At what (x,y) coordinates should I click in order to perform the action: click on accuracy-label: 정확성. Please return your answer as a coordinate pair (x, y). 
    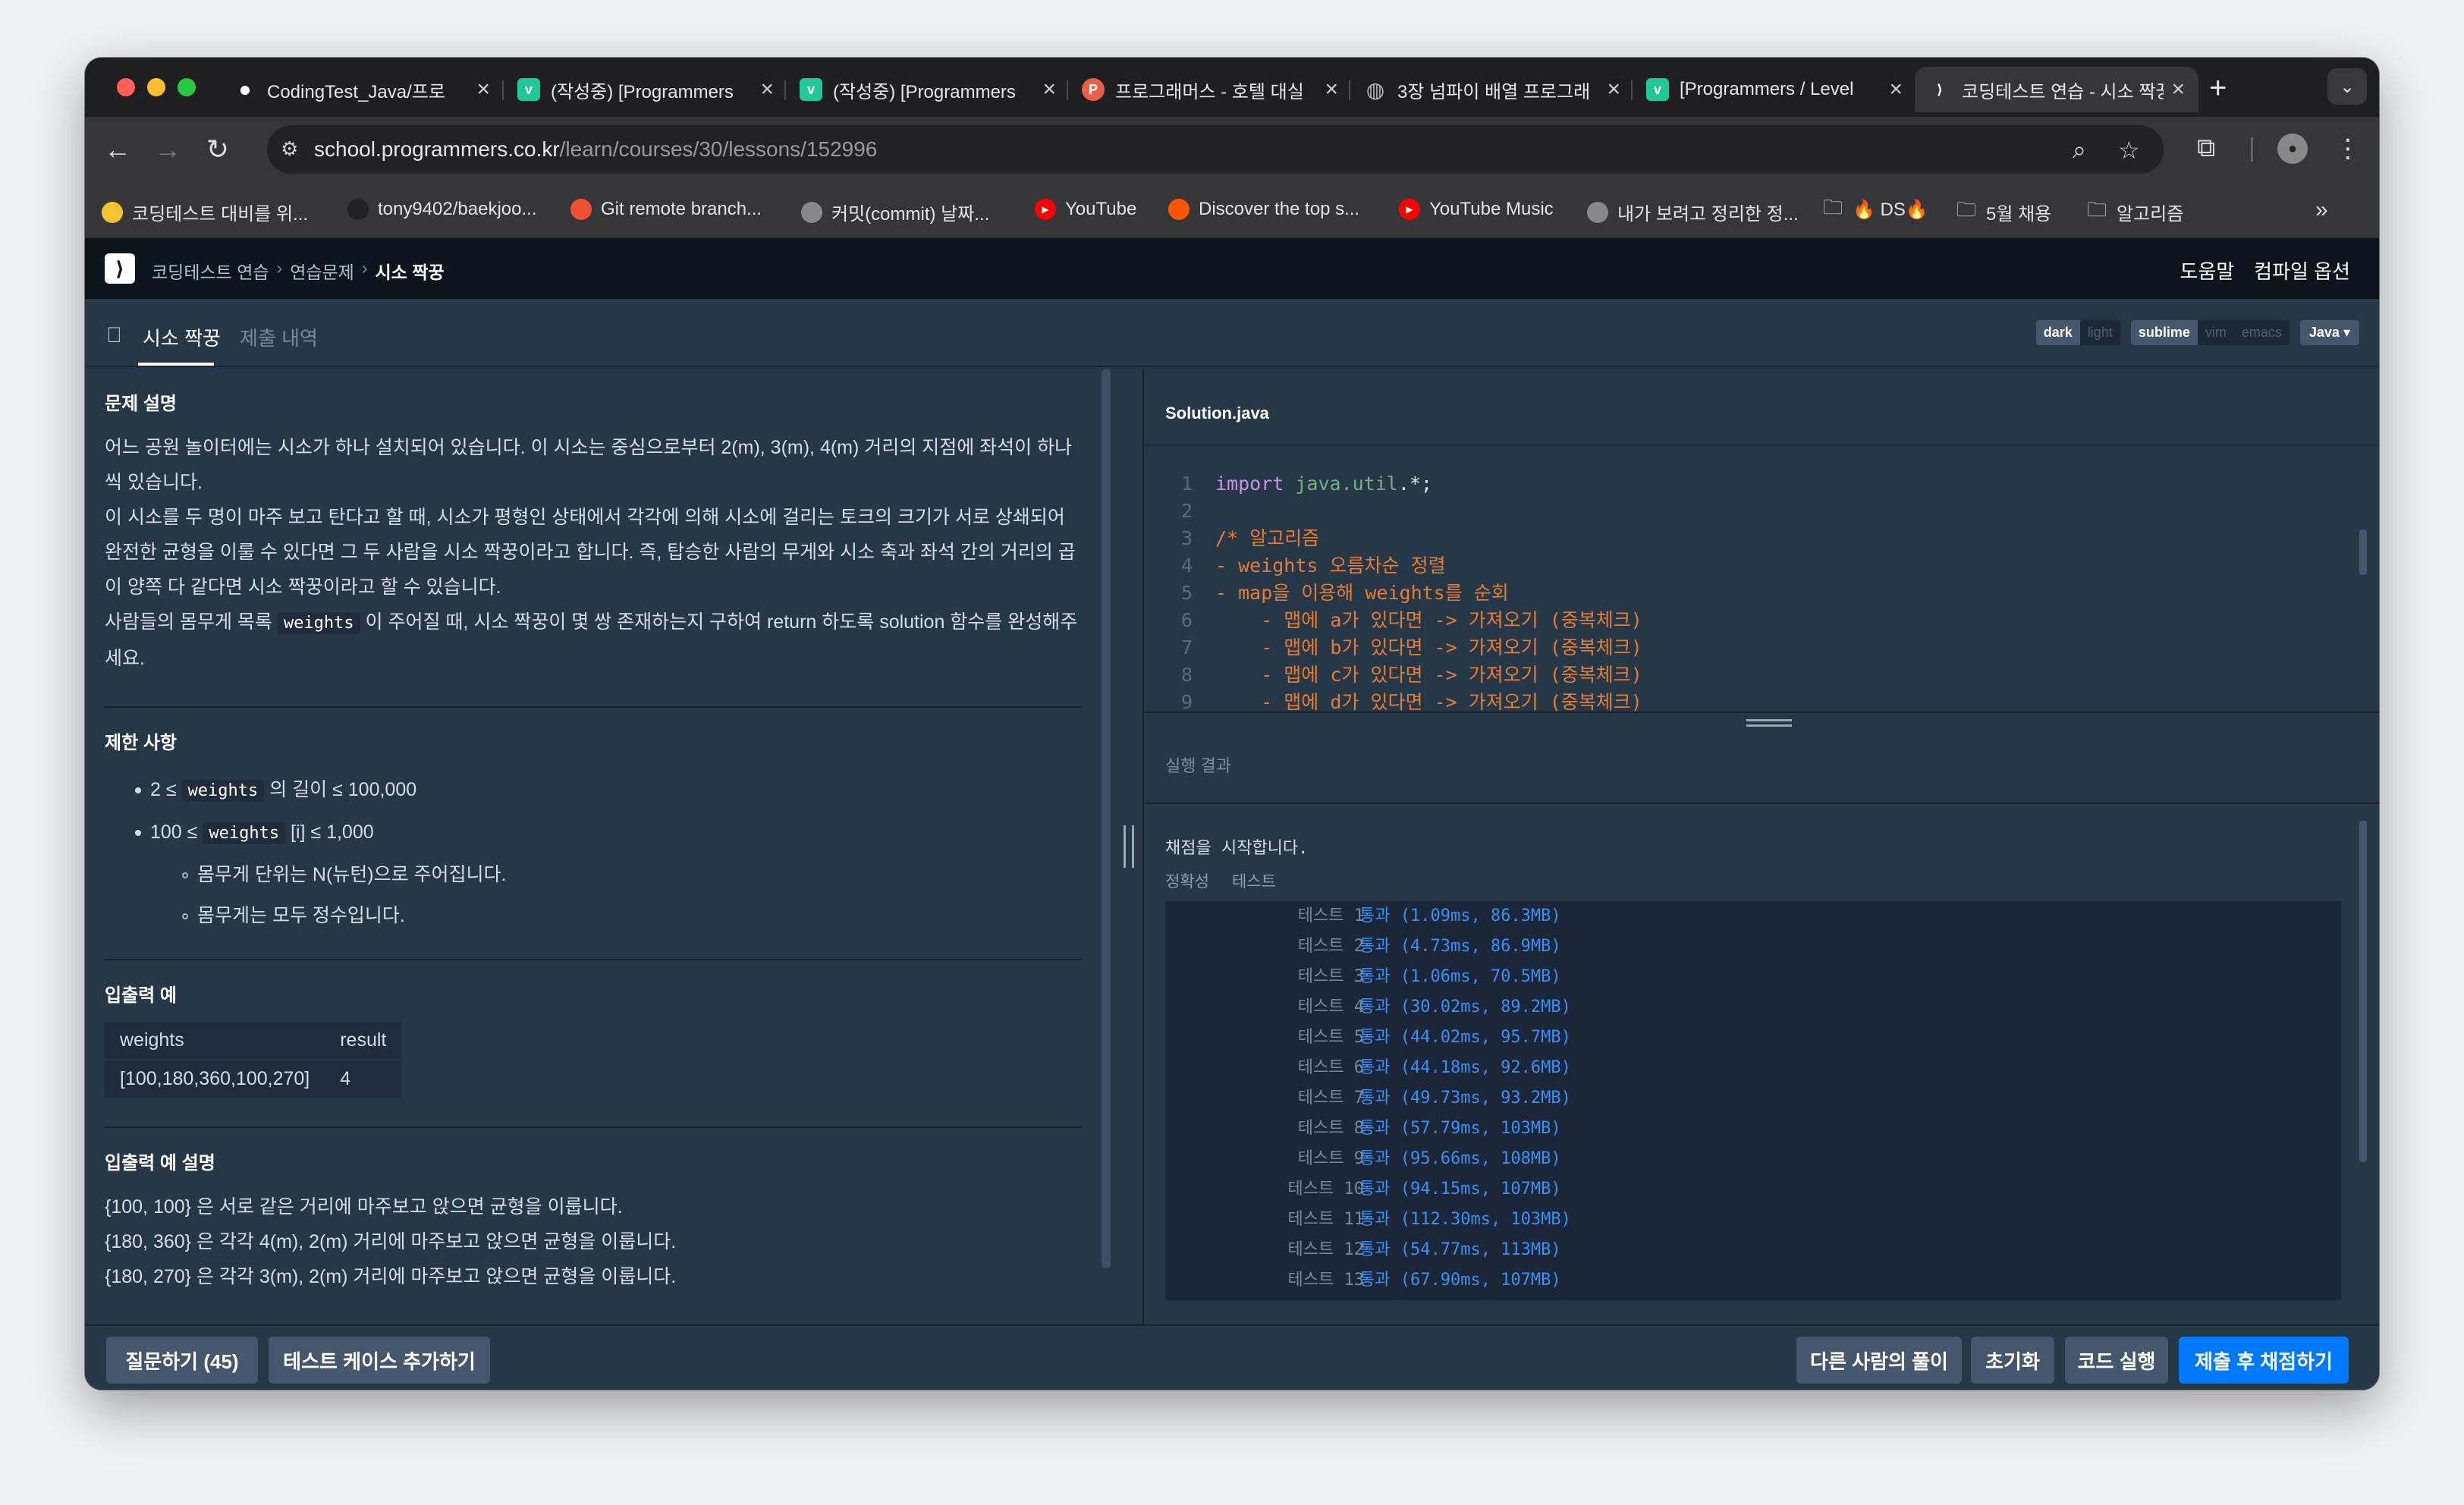
    Looking at the image, I should click on (1187, 882).